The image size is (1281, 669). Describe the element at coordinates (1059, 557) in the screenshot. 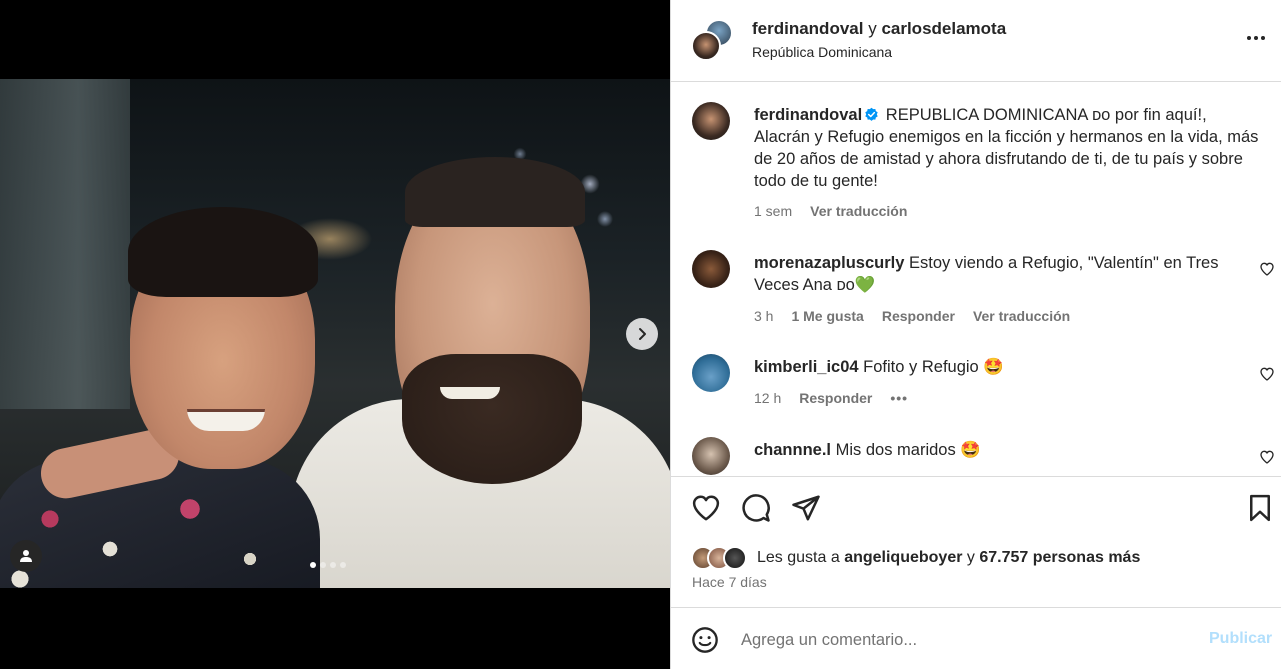

I see `likes-others-count: 67.757 personas más` at that location.